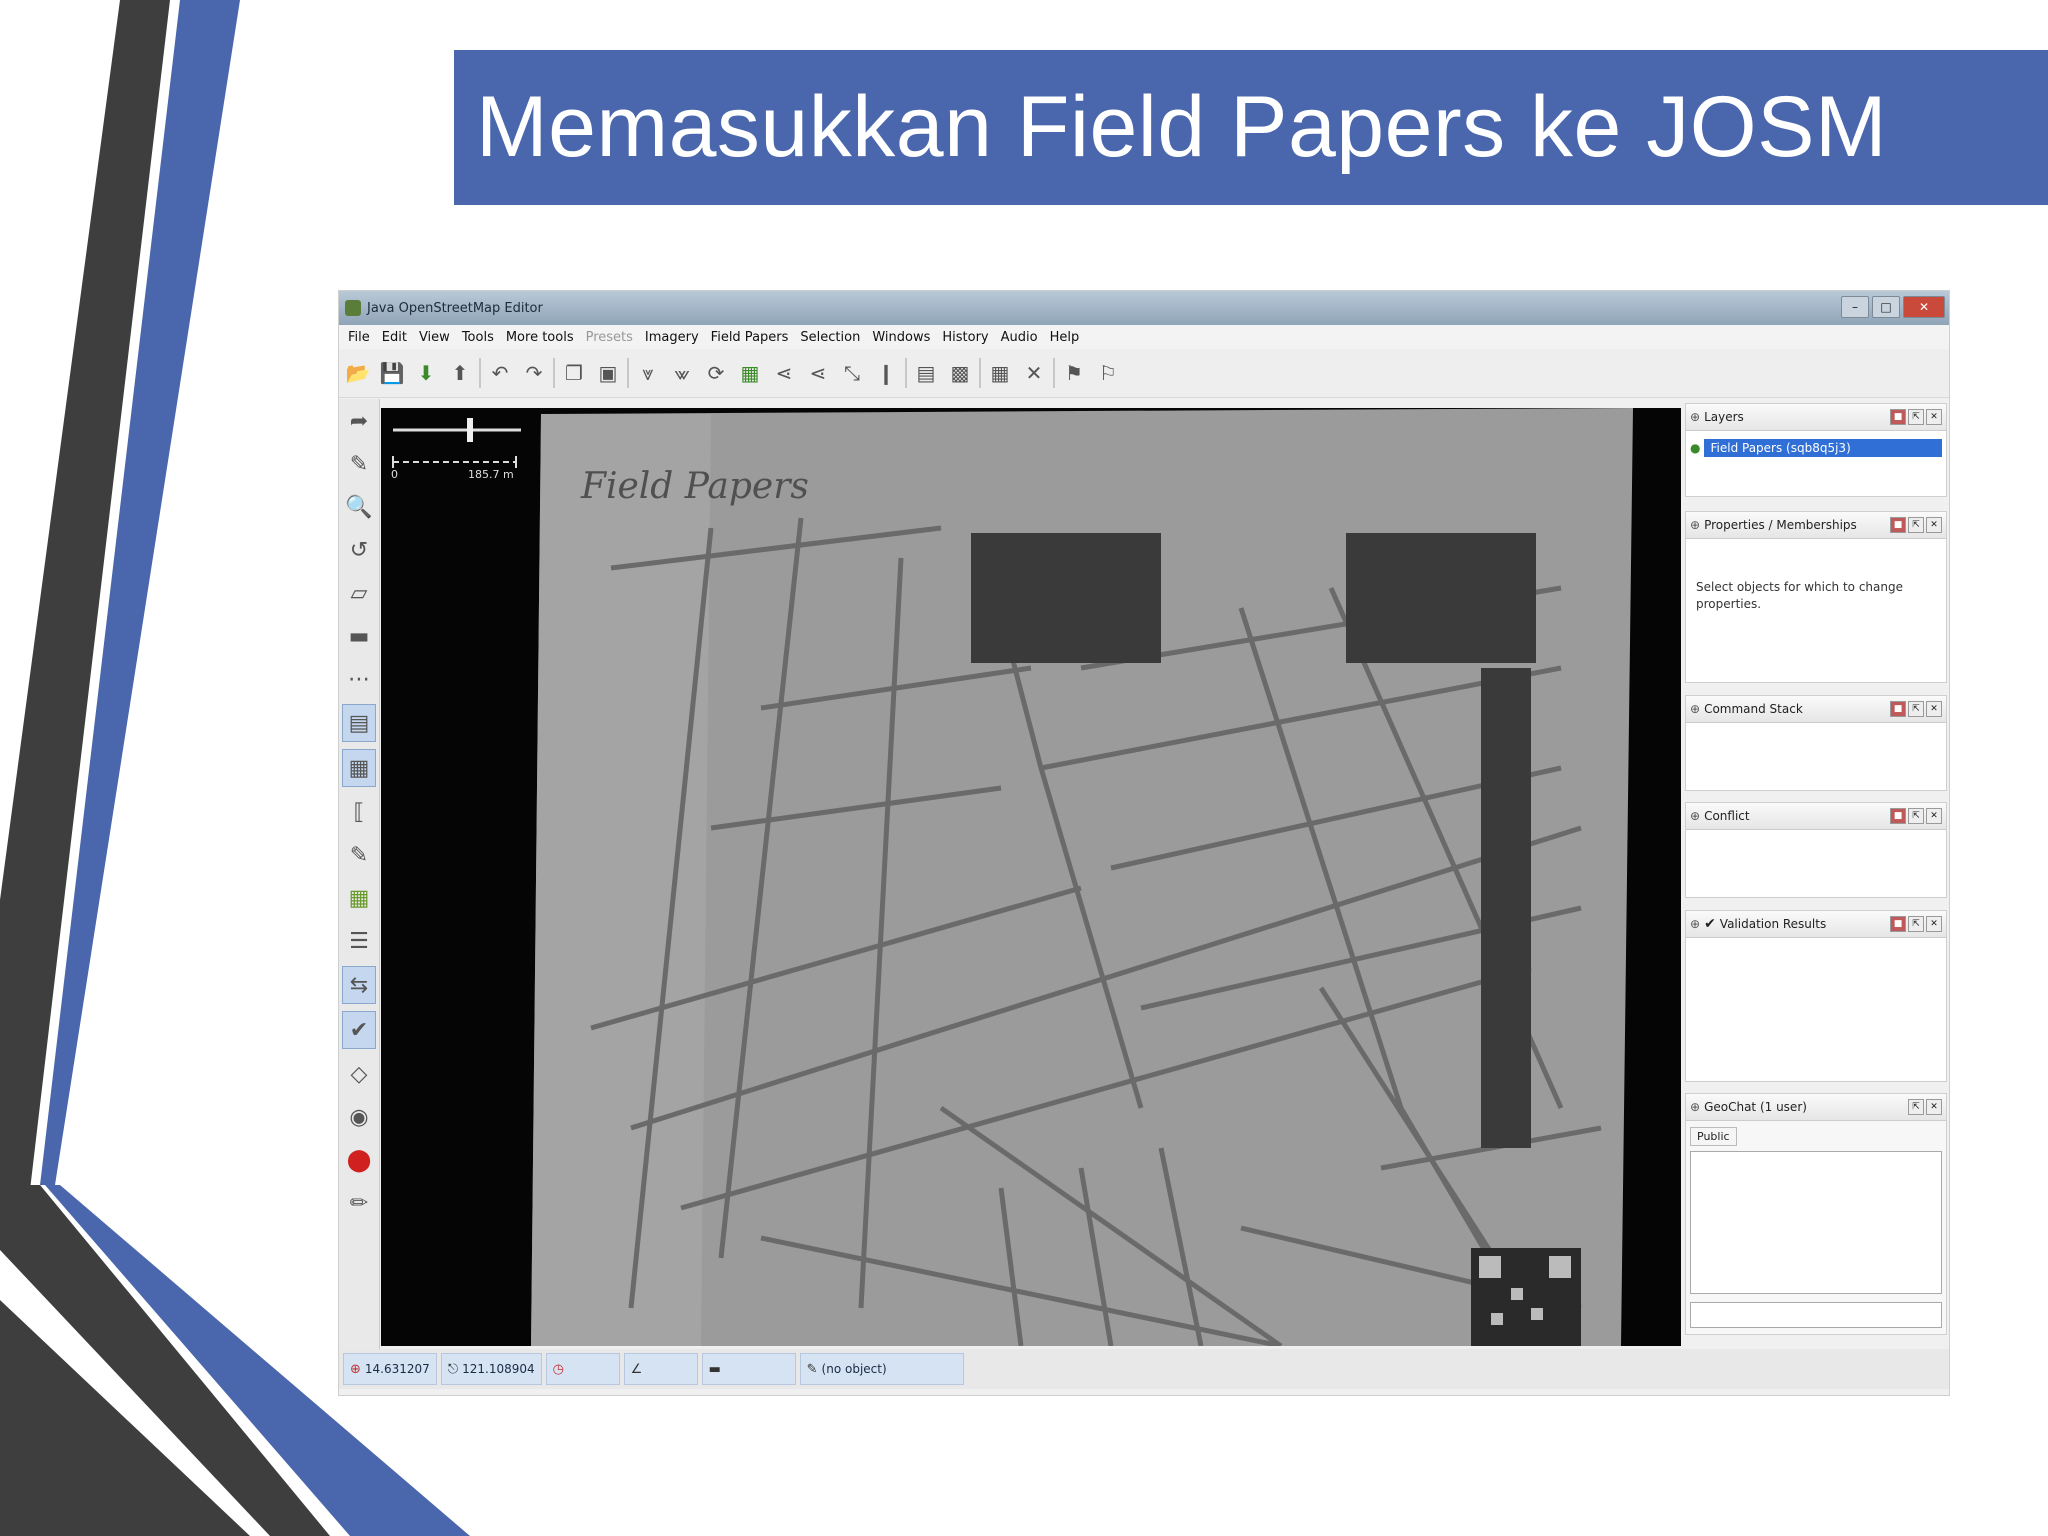 The height and width of the screenshot is (1536, 2048). What do you see at coordinates (609, 337) in the screenshot?
I see `menu-presets: Presets` at bounding box center [609, 337].